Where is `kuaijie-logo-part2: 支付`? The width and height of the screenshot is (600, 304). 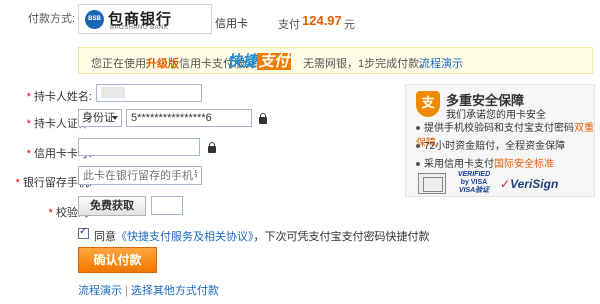
kuaijie-logo-part2: 支付 is located at coordinates (274, 61).